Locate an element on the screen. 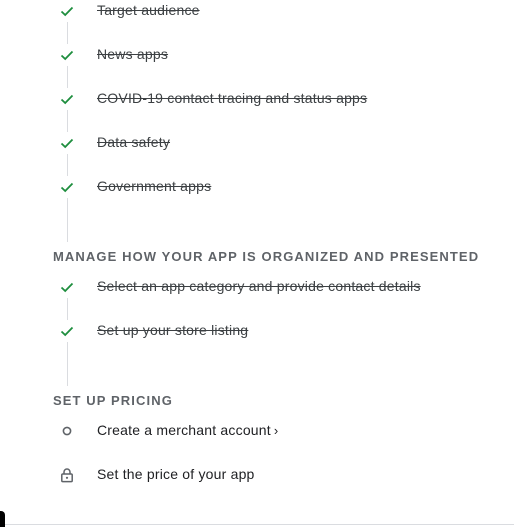 This screenshot has width=514, height=527. task-label: Data safety is located at coordinates (134, 142).